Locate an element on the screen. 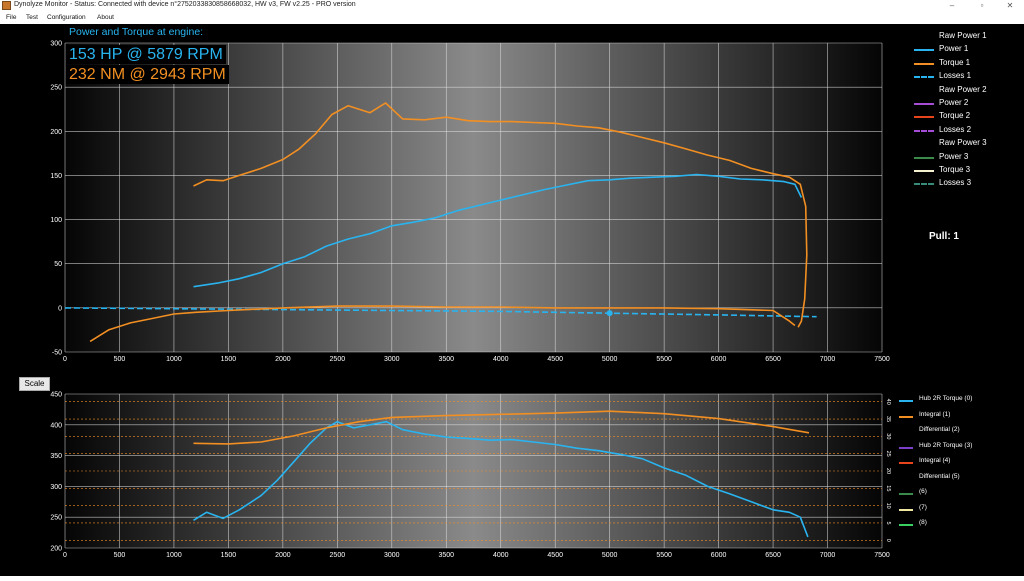  close-button: ✕ is located at coordinates (1009, 6).